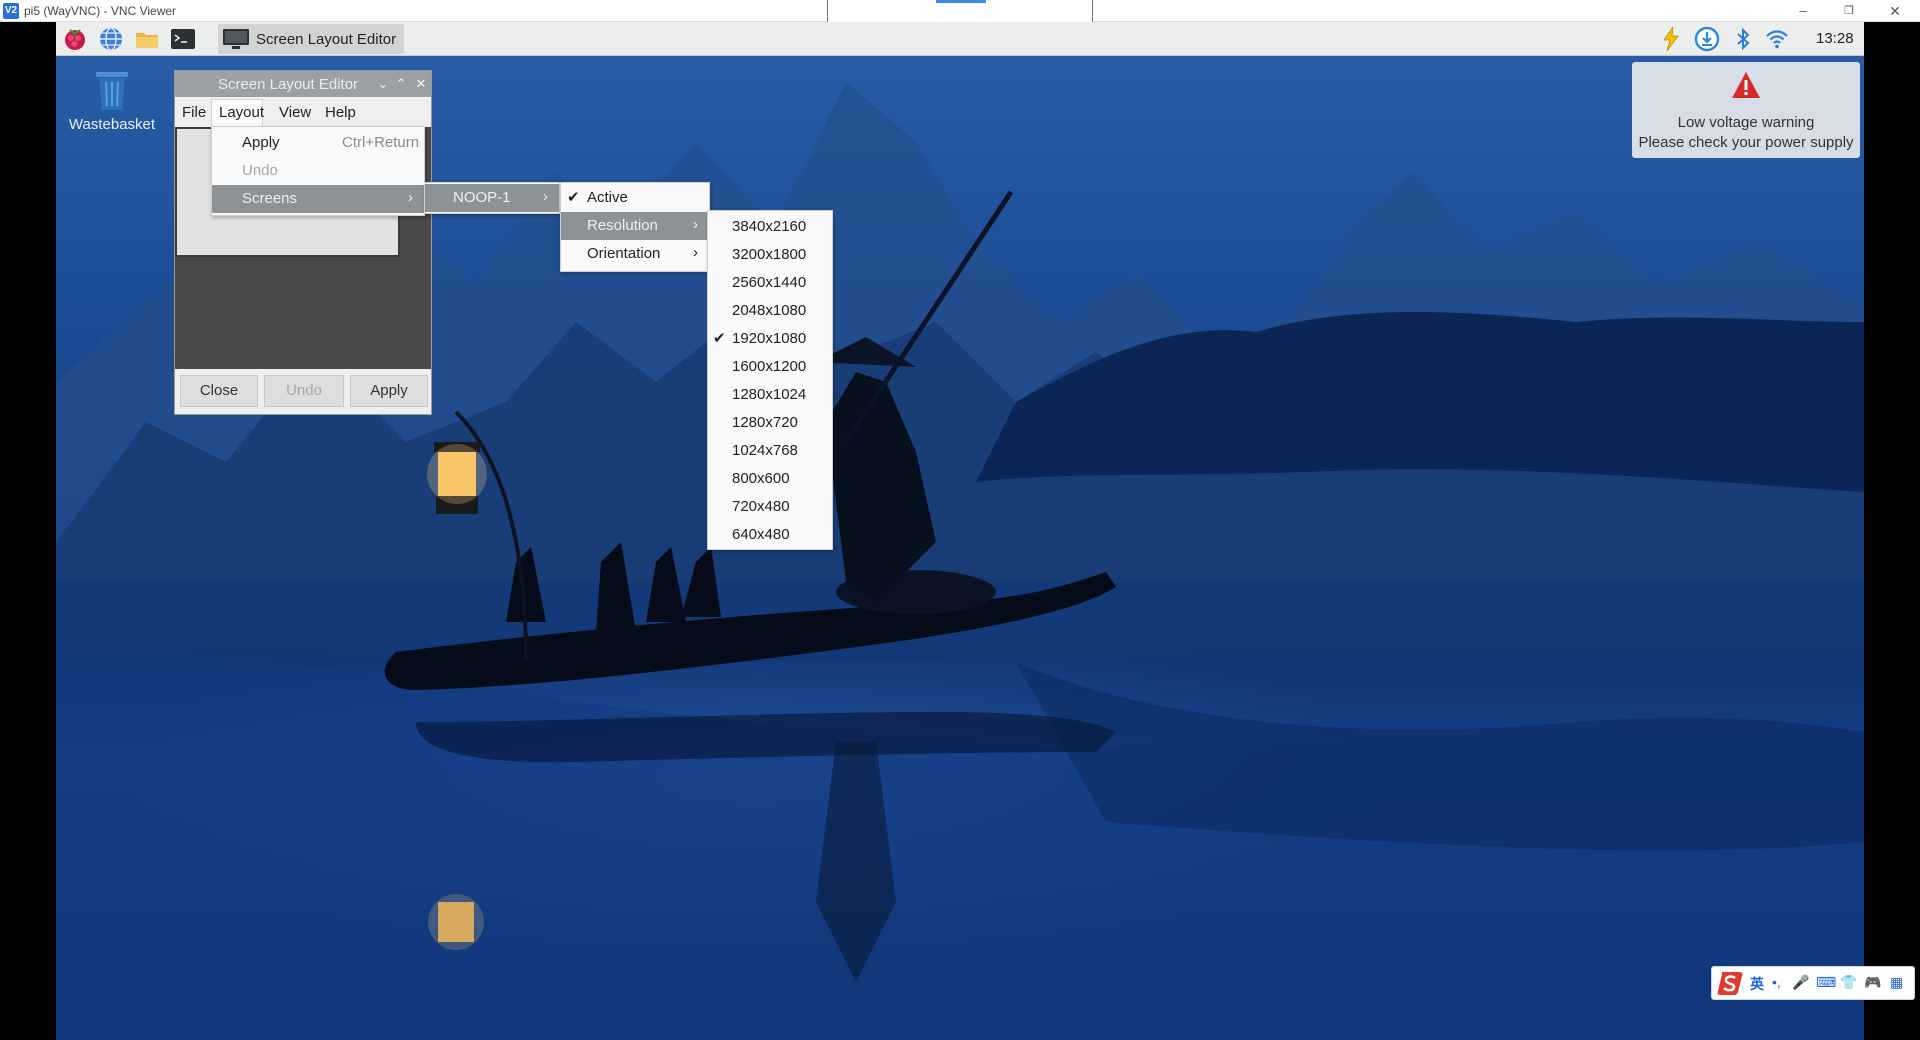  I want to click on layout-menu: Apply Ctrl+Return Undo Screens ›, so click(318, 171).